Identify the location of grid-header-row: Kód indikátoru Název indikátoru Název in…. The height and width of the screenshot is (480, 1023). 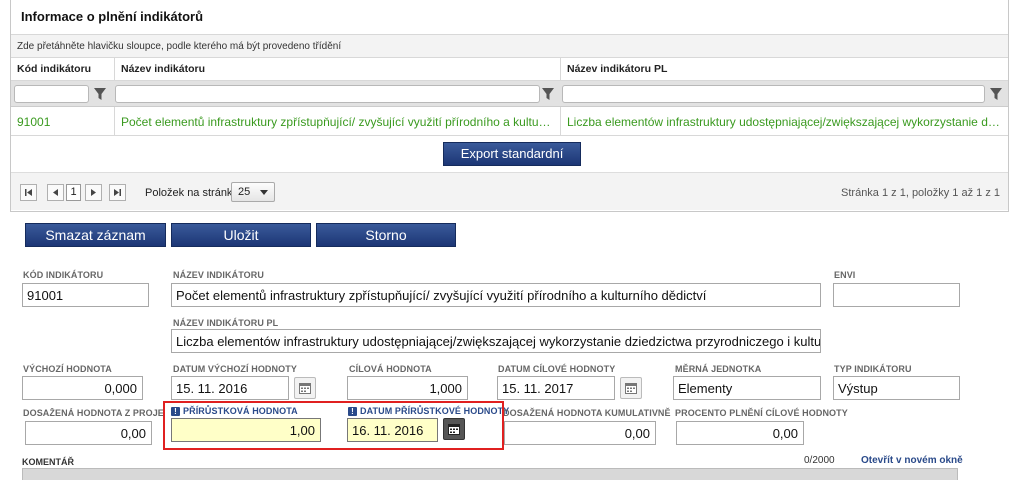
(509, 69).